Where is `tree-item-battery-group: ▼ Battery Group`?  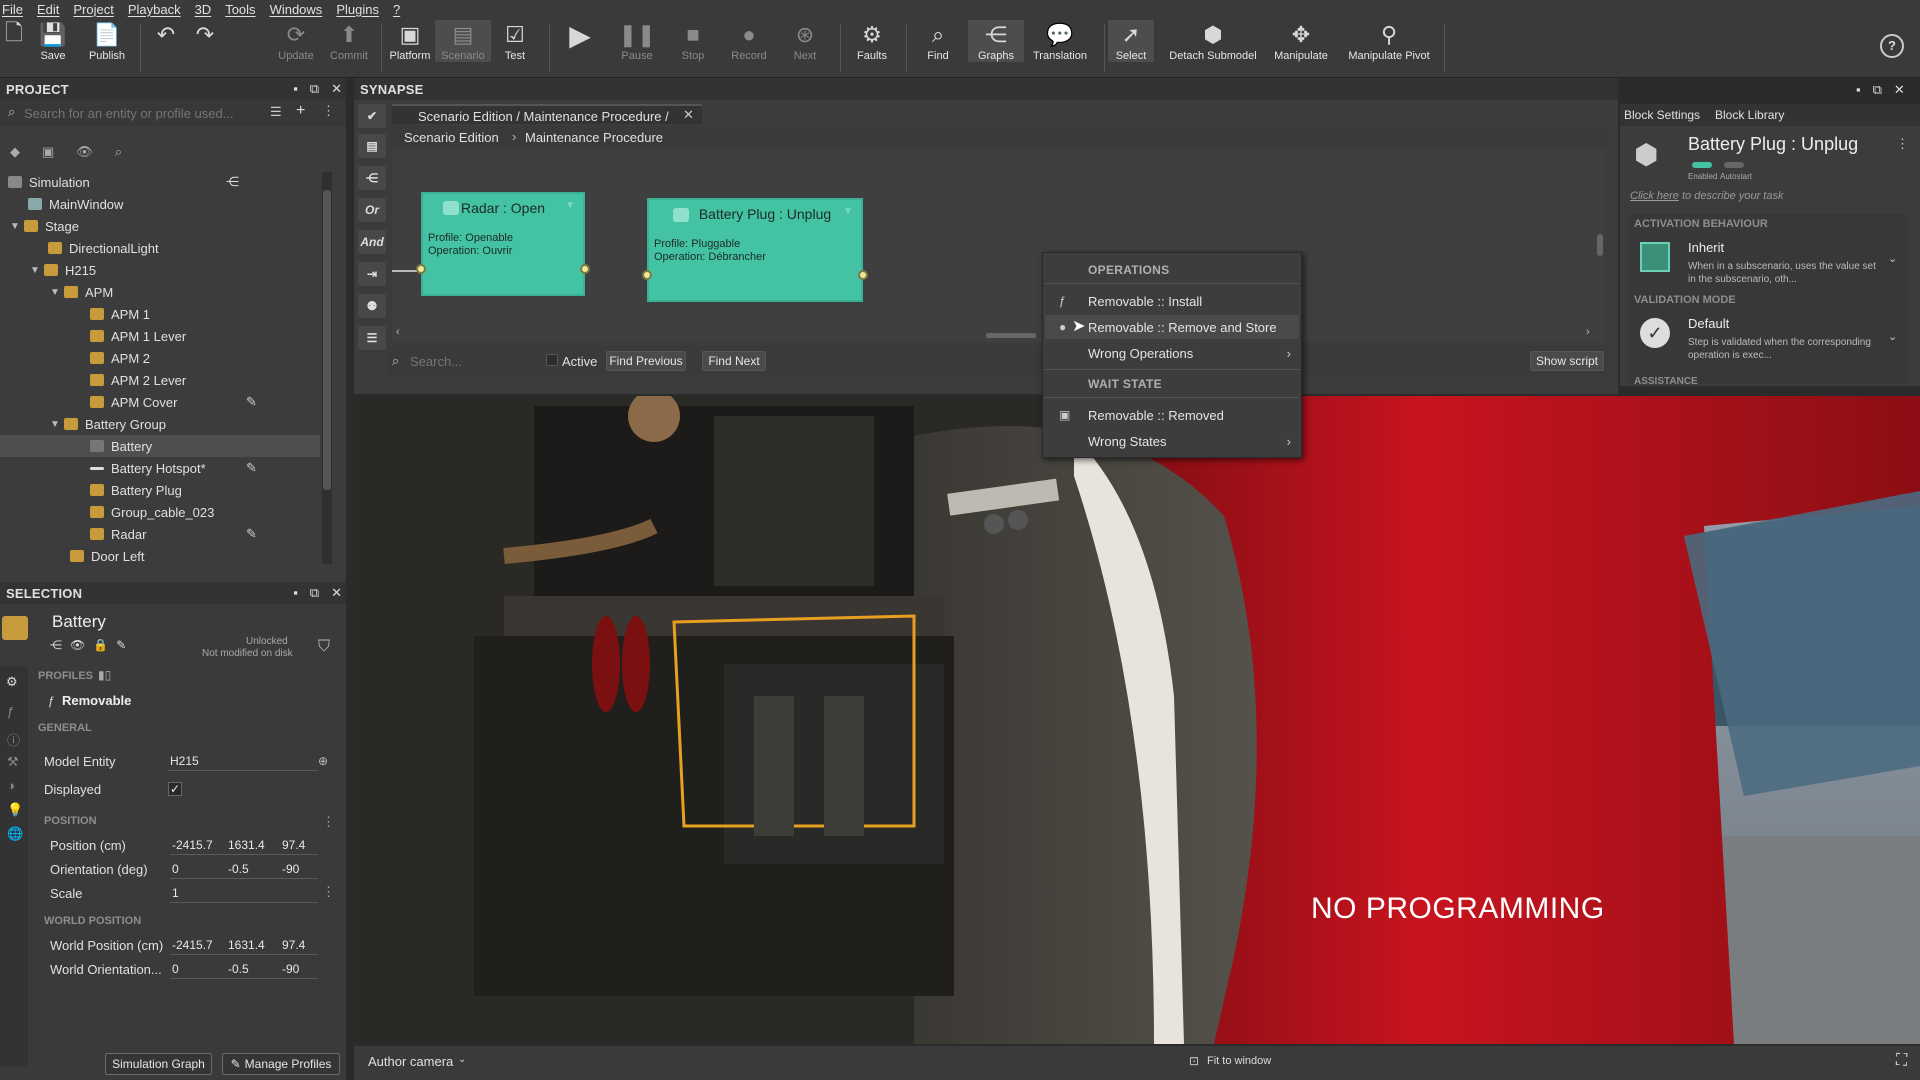 tree-item-battery-group: ▼ Battery Group is located at coordinates (83, 424).